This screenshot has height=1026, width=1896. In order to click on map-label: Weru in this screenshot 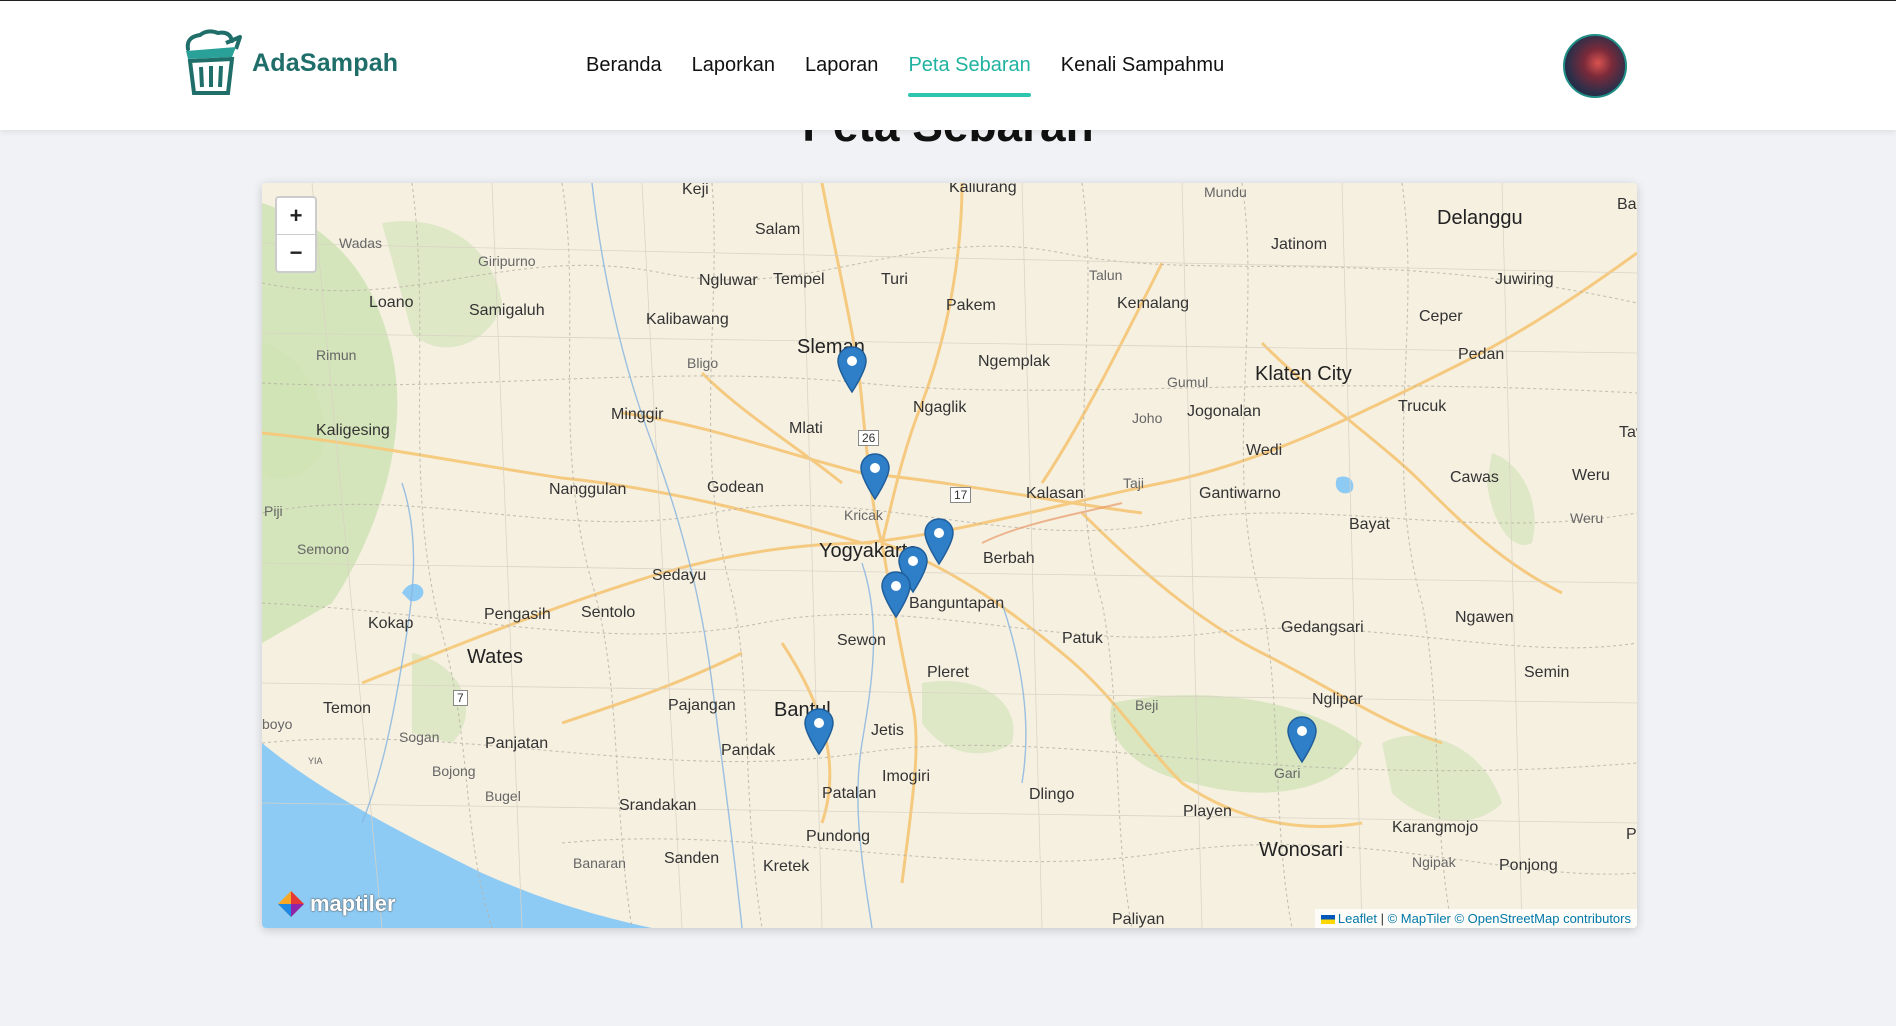, I will do `click(1591, 475)`.